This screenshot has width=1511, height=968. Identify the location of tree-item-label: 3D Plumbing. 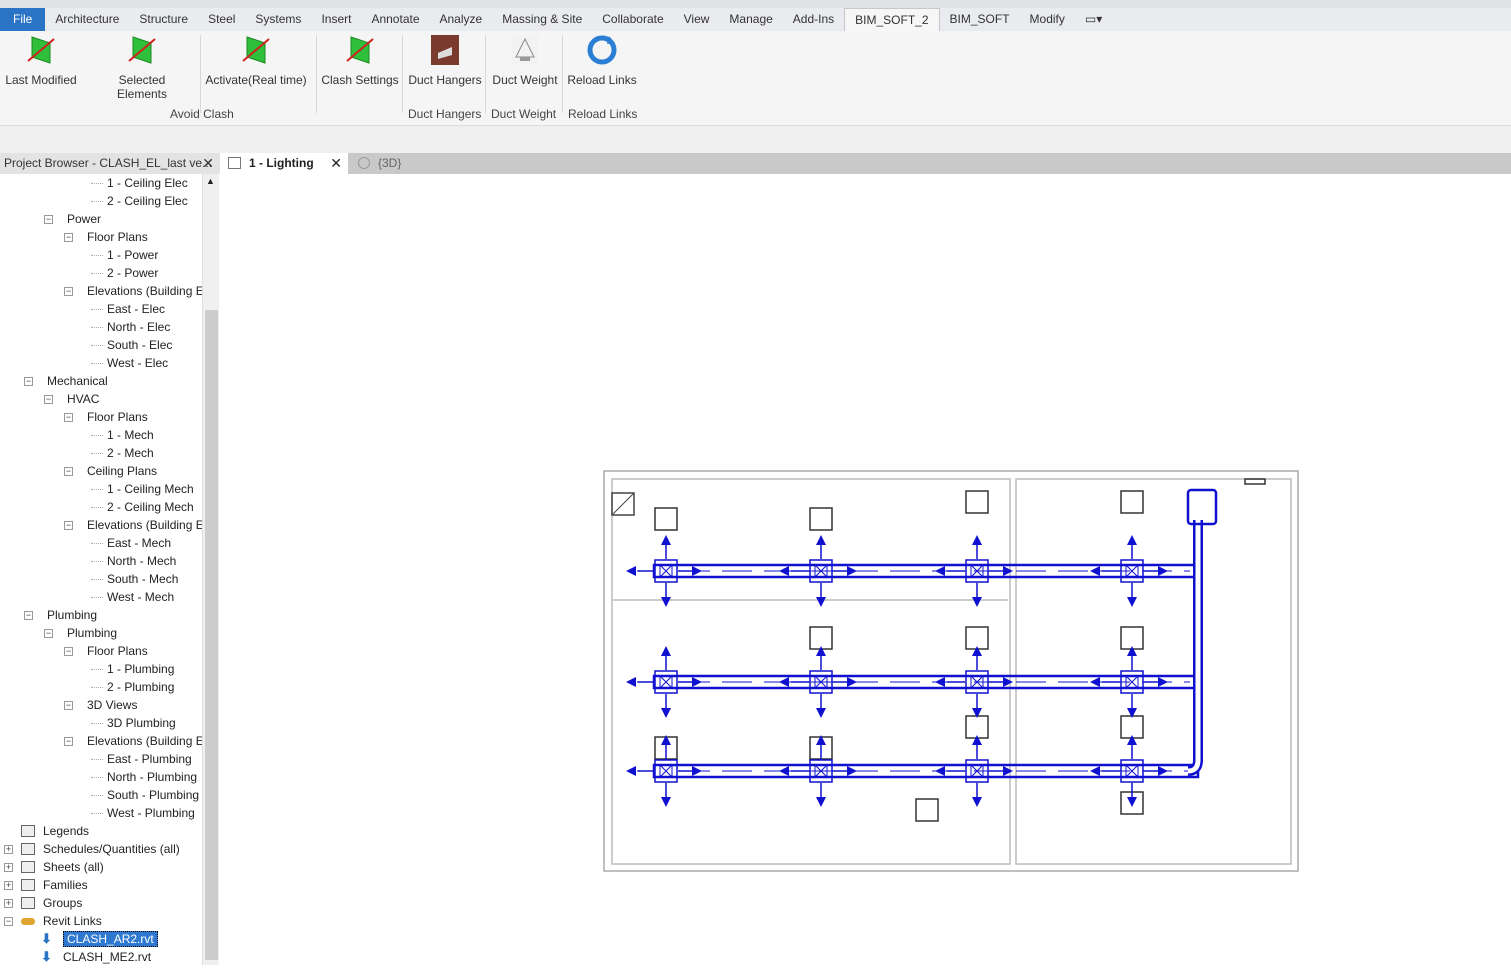
(141, 723).